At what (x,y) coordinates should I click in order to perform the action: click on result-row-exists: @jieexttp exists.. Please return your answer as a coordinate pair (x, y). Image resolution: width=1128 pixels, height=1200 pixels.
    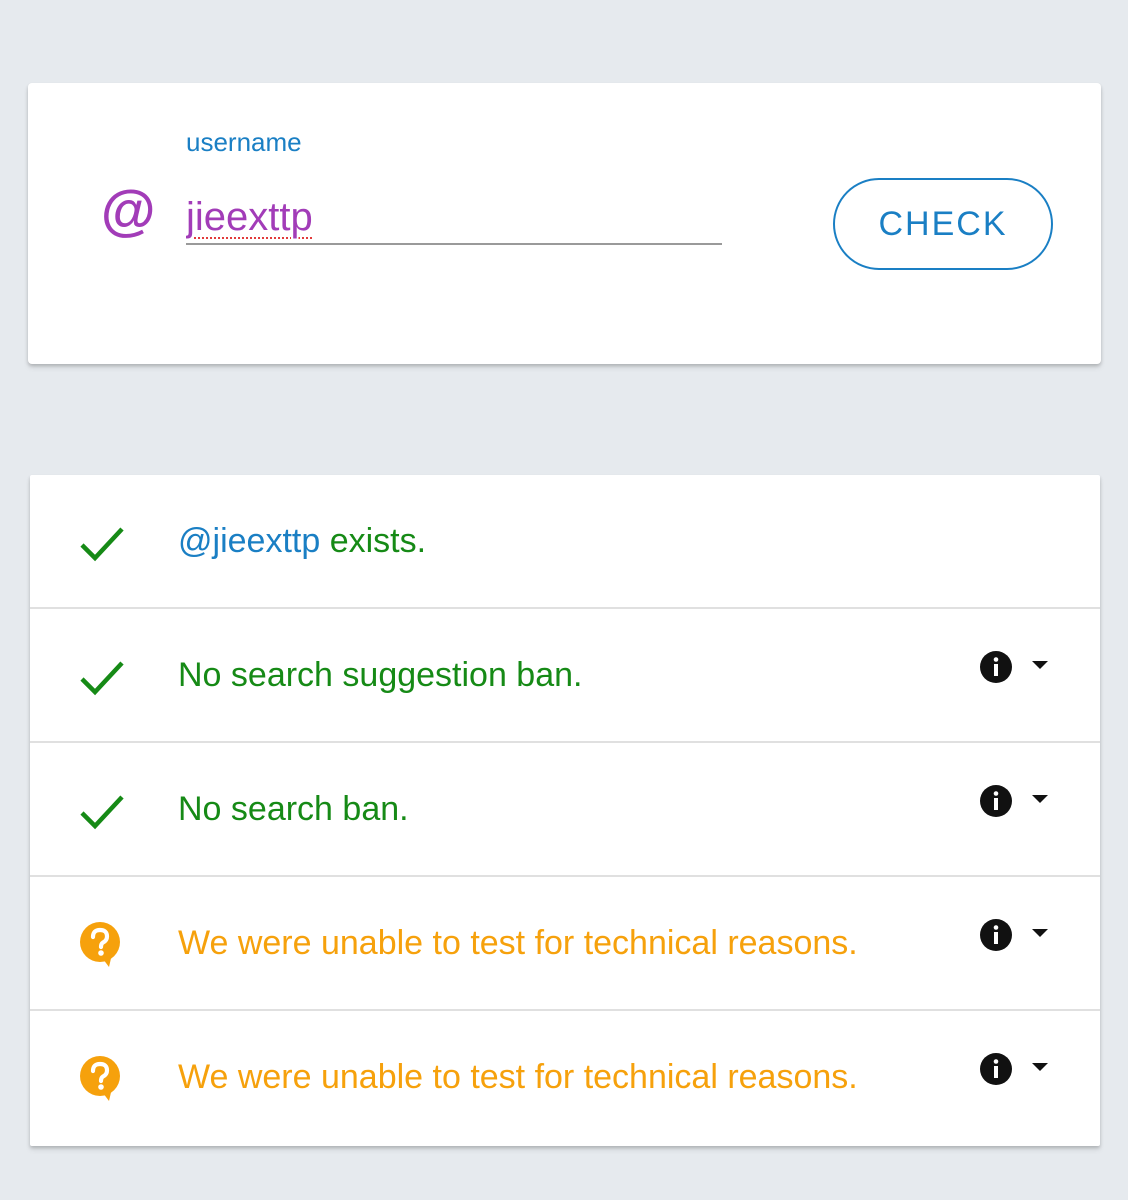
    Looking at the image, I should click on (565, 542).